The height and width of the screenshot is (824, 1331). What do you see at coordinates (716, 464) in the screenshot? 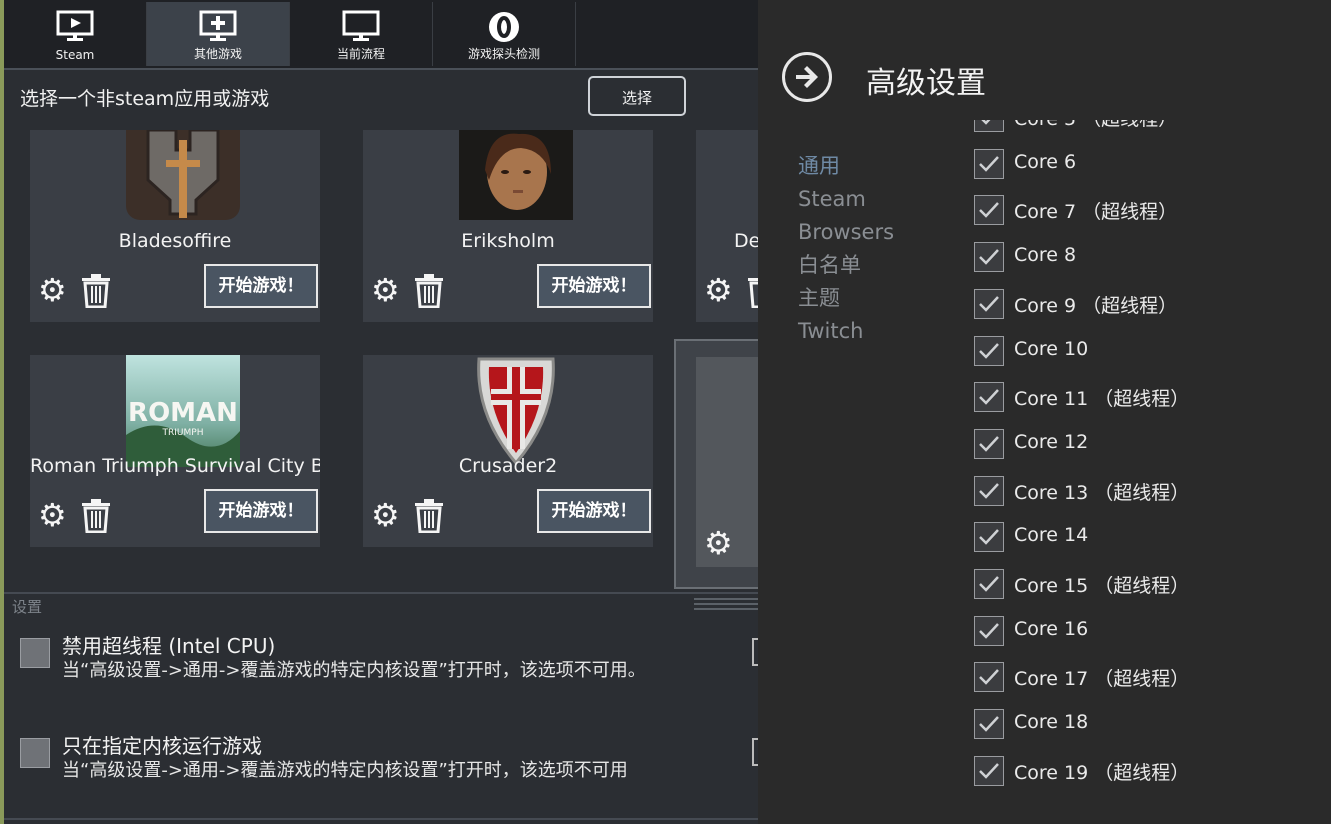
I see `game-card-selected: ⚙` at bounding box center [716, 464].